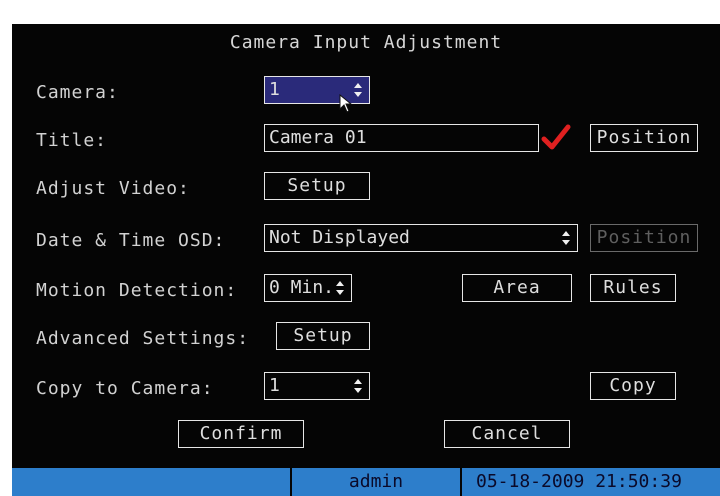 This screenshot has width=720, height=496. Describe the element at coordinates (366, 42) in the screenshot. I see `dialog-title: Camera Input Adjustment` at that location.